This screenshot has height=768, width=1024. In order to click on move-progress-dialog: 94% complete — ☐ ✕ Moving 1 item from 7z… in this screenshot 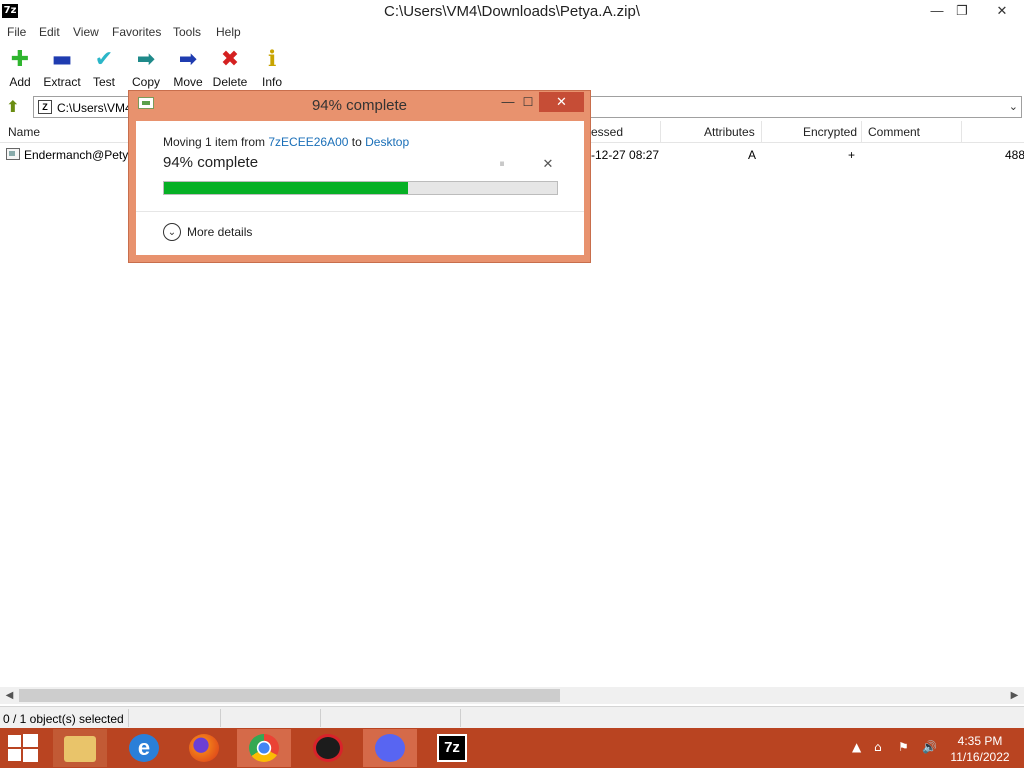, I will do `click(359, 176)`.